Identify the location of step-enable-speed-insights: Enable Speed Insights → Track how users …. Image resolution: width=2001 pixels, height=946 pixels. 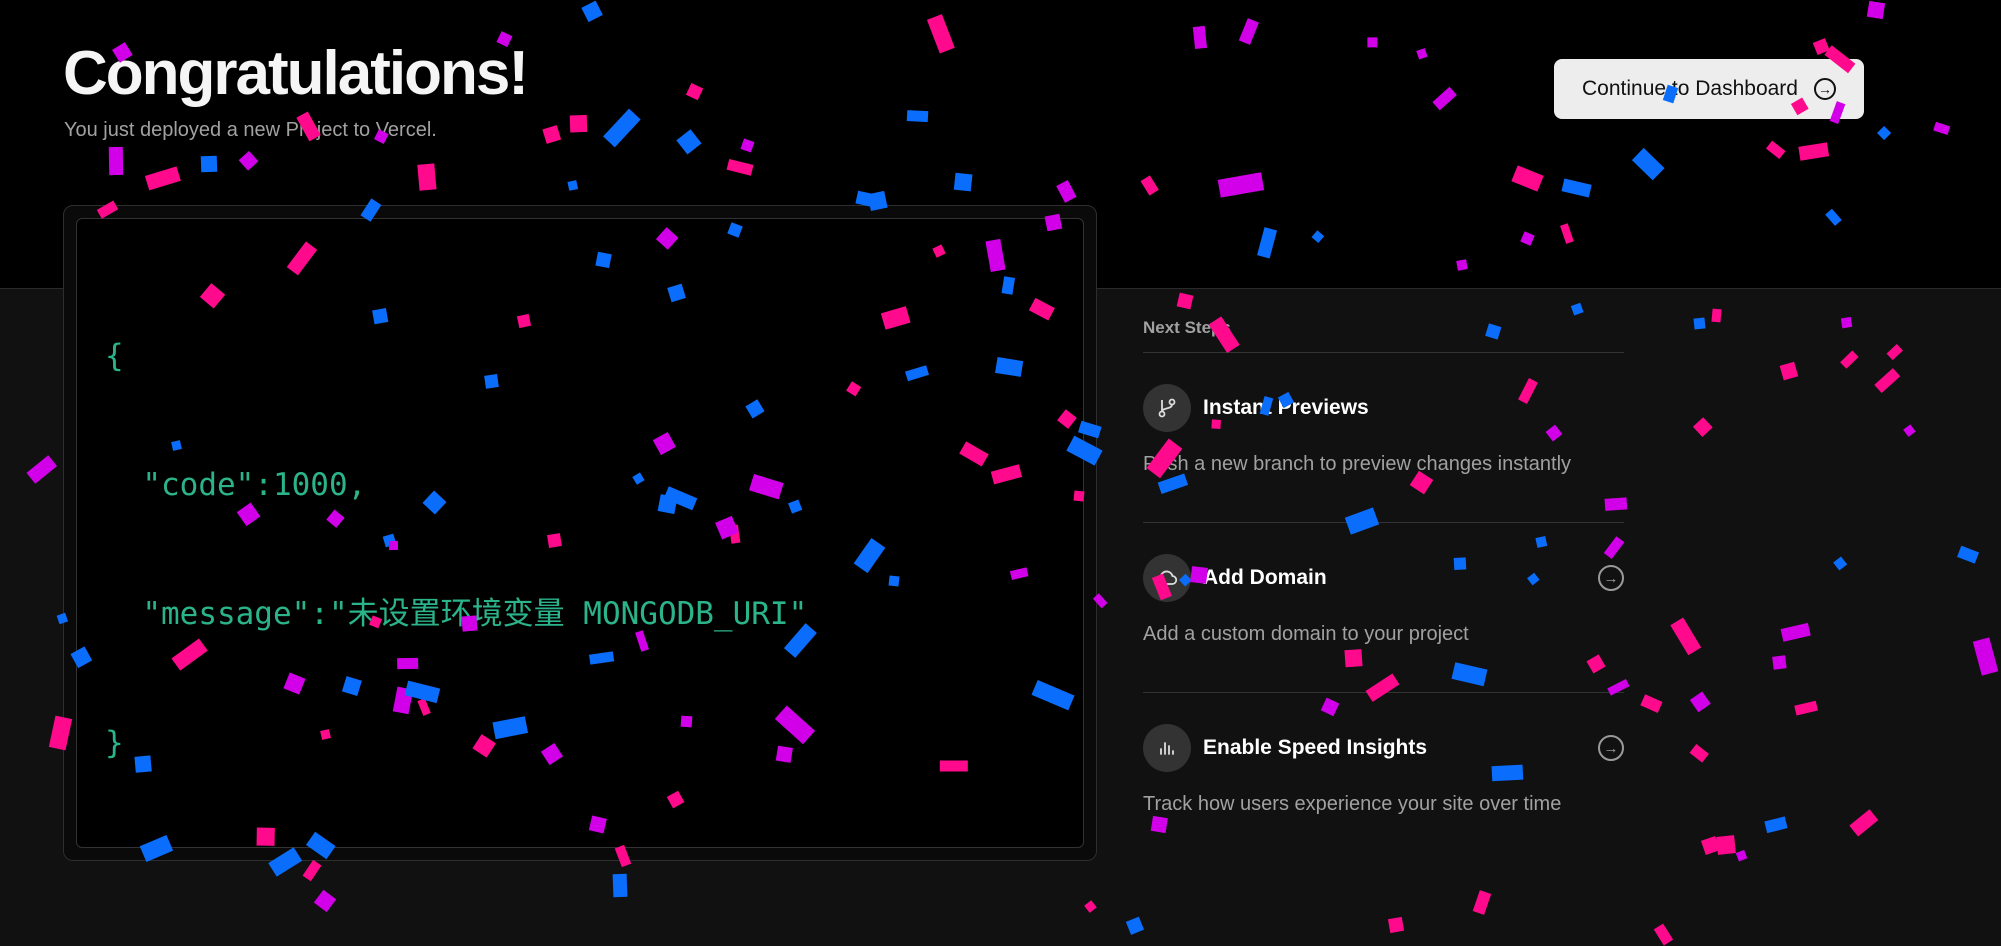
(1383, 777).